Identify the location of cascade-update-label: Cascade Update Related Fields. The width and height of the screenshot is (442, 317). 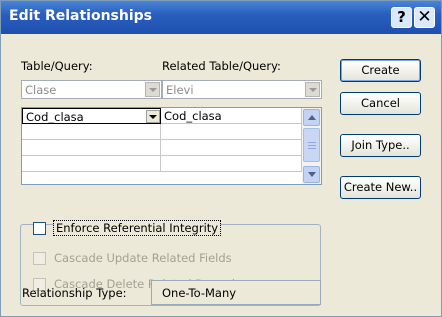
(143, 258).